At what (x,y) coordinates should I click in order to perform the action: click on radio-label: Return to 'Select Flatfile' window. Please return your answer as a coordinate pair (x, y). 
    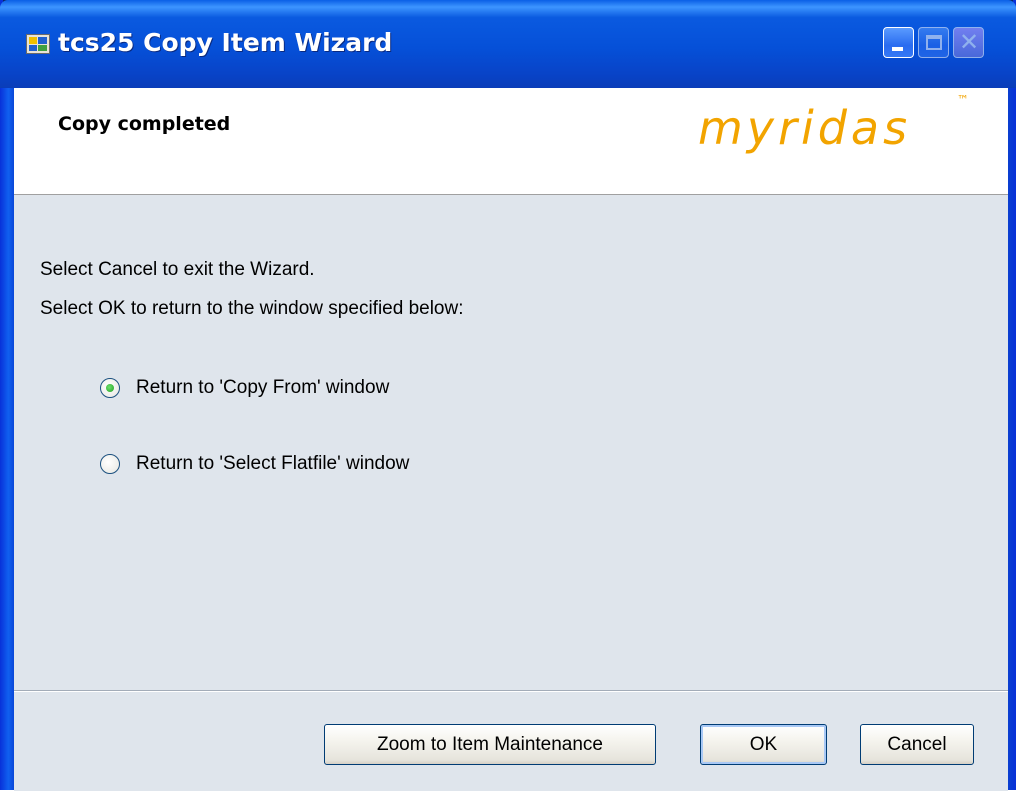
    Looking at the image, I should click on (272, 464).